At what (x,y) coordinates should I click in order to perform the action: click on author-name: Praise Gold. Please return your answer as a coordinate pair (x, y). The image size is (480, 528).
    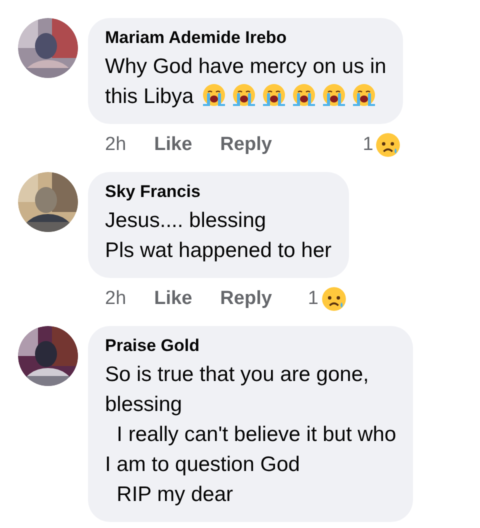
    Looking at the image, I should click on (250, 346).